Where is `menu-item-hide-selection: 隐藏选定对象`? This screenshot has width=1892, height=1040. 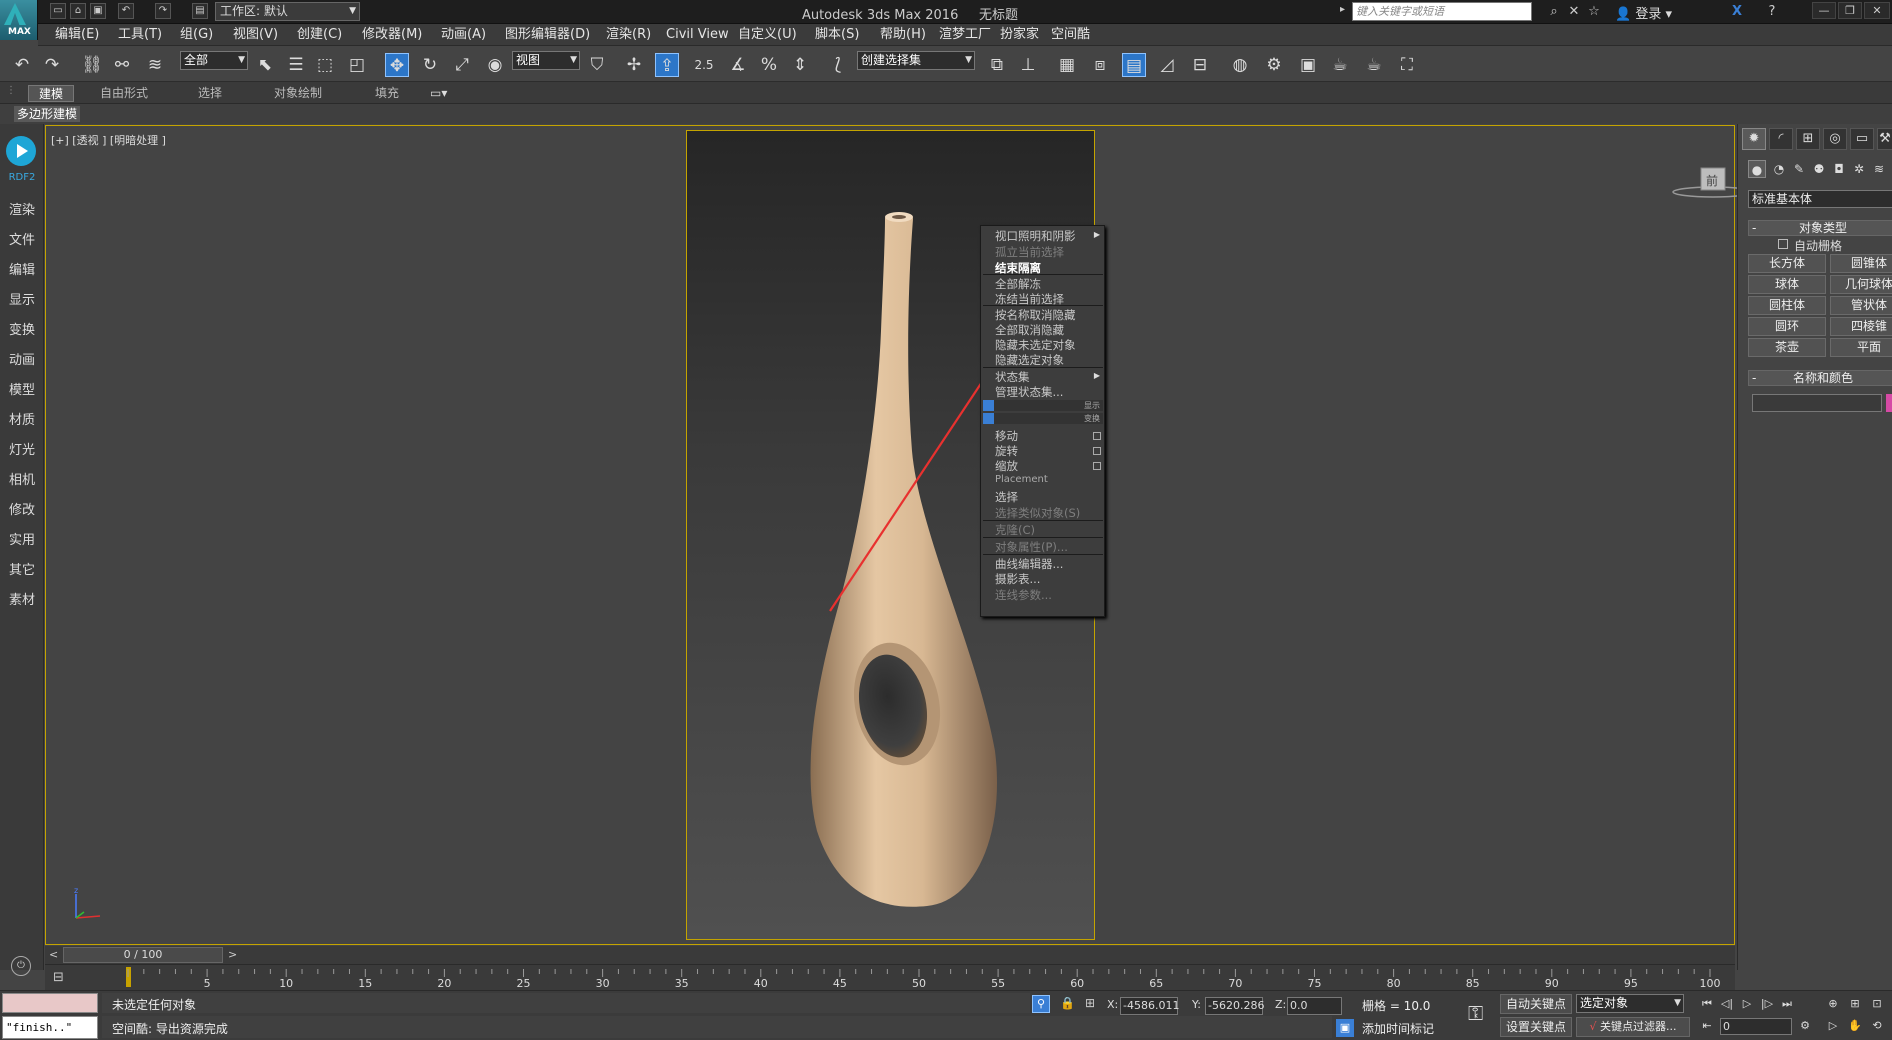 menu-item-hide-selection: 隐藏选定对象 is located at coordinates (1029, 360).